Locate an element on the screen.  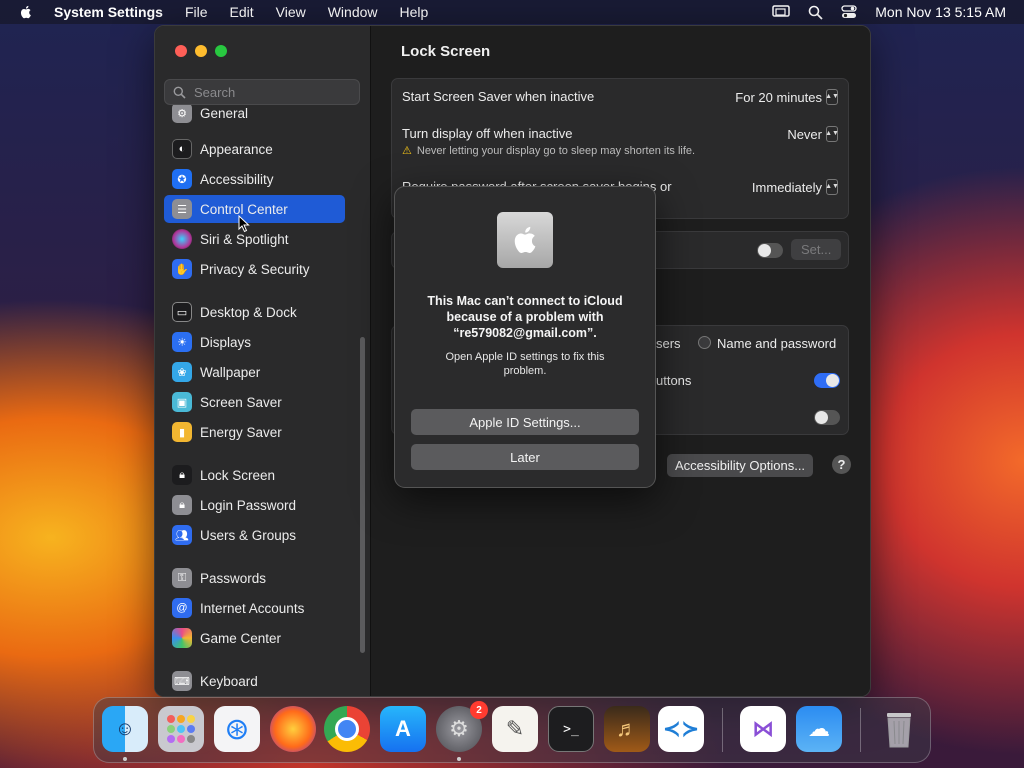
screensaver-label: Start Screen Saver when inactive is located at coordinates (498, 96).